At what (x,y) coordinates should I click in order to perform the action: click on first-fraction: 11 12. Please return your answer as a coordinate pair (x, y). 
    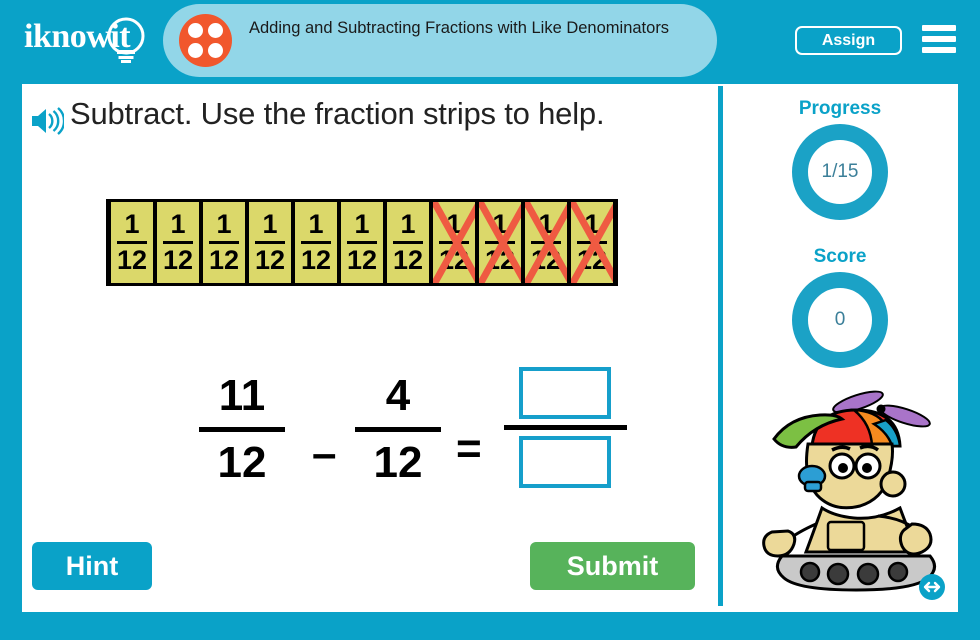
    Looking at the image, I should click on (242, 429).